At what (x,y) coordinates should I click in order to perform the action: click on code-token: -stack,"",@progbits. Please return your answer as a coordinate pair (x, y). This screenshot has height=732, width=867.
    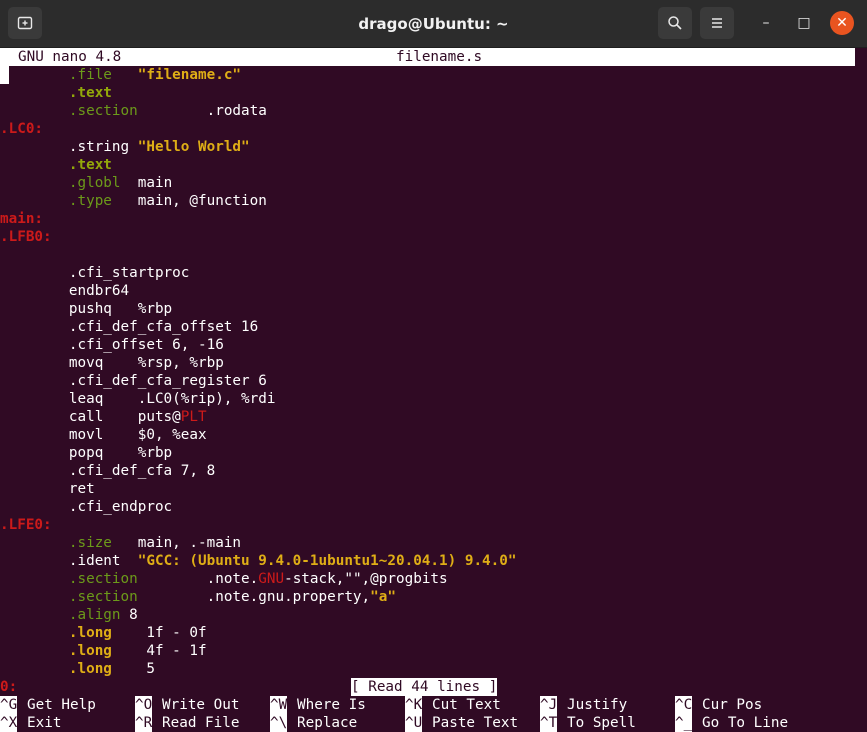
    Looking at the image, I should click on (366, 579).